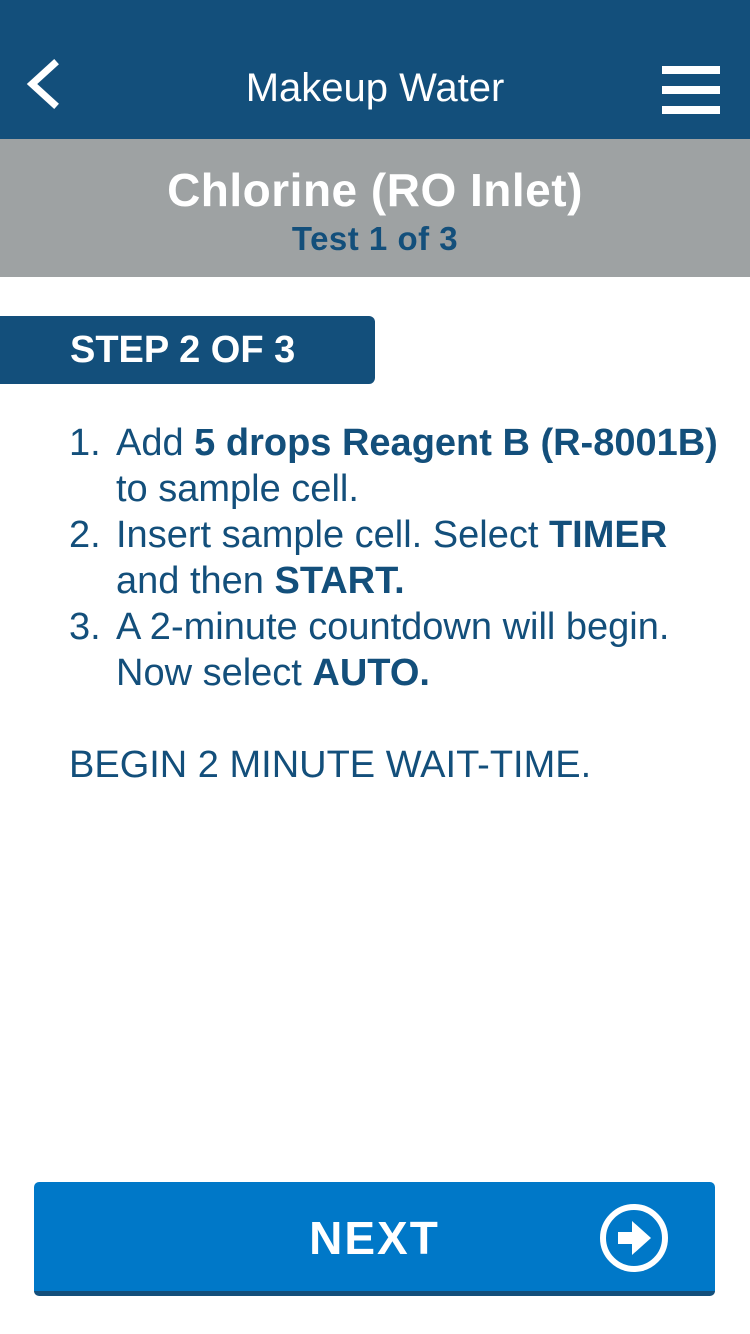  I want to click on instruction-text-bold: TIMER, so click(608, 535).